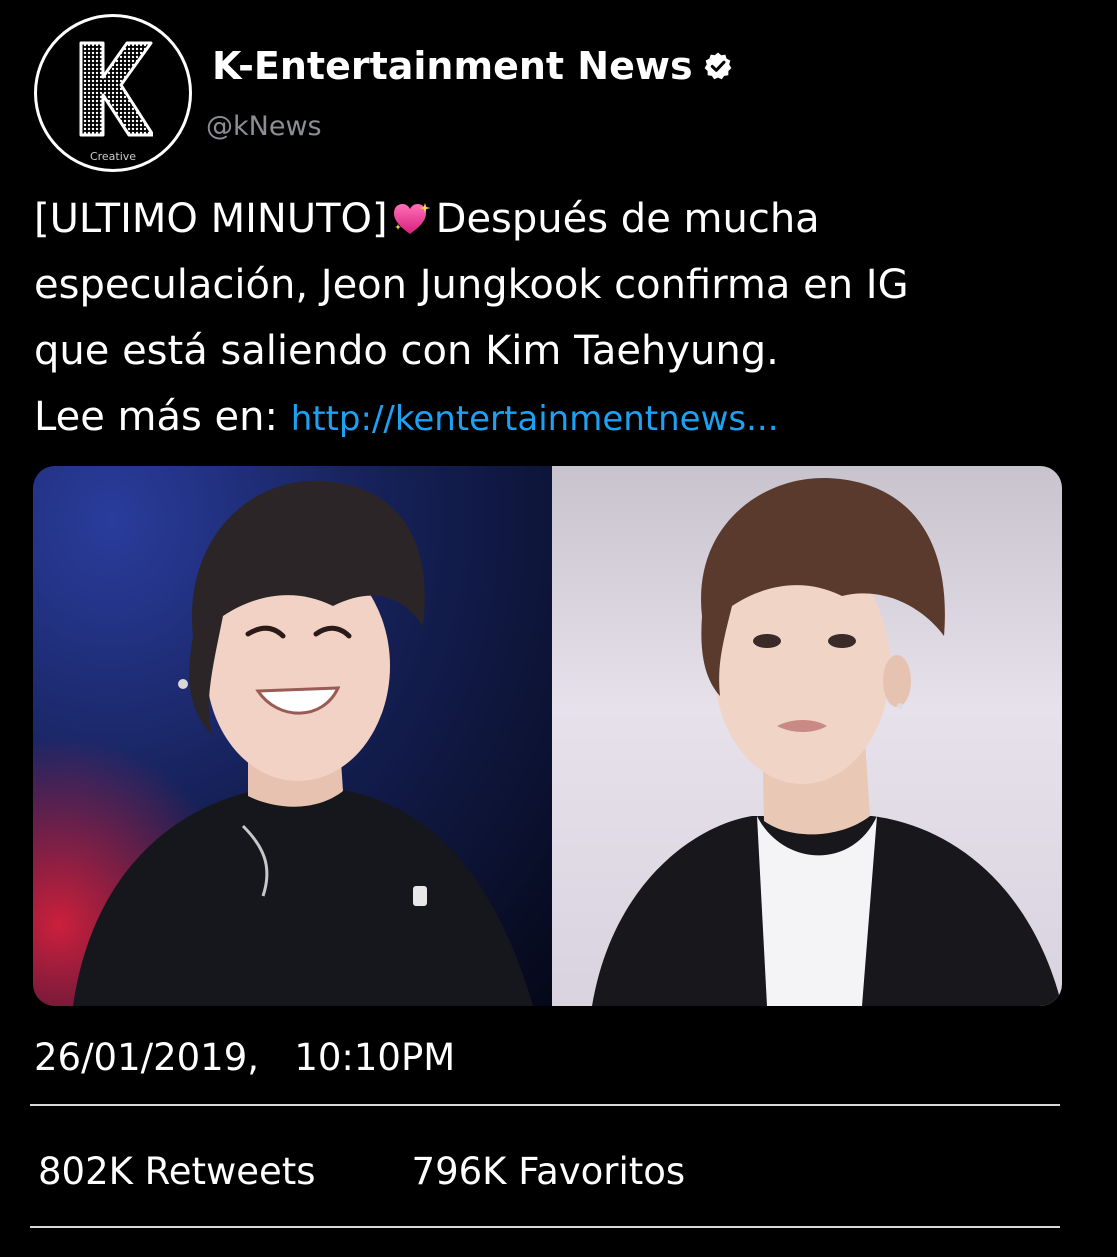 The height and width of the screenshot is (1257, 1117). Describe the element at coordinates (627, 219) in the screenshot. I see `tweet-line-1-text: Después de mucha` at that location.